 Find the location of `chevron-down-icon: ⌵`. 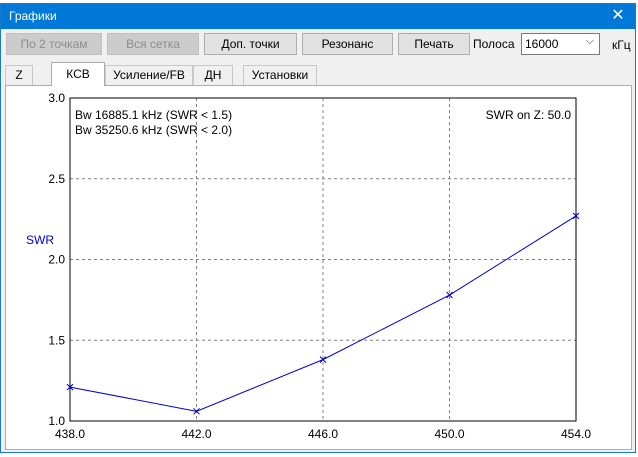

chevron-down-icon: ⌵ is located at coordinates (589, 41).